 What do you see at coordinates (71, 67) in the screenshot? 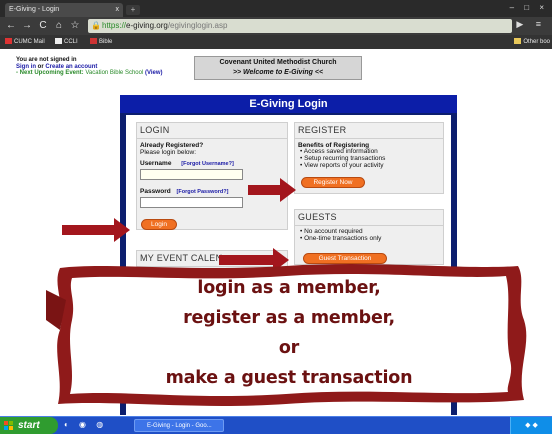
I see `create-account-link: Create an account` at bounding box center [71, 67].